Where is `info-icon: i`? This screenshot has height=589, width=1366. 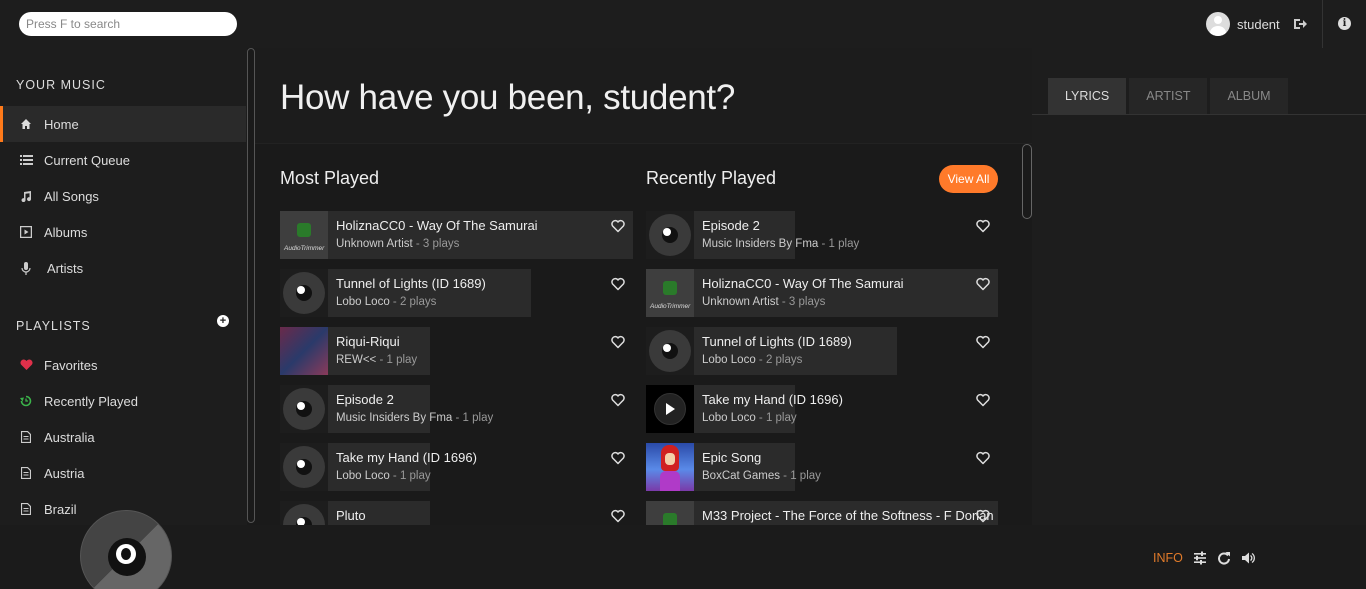 info-icon: i is located at coordinates (1344, 23).